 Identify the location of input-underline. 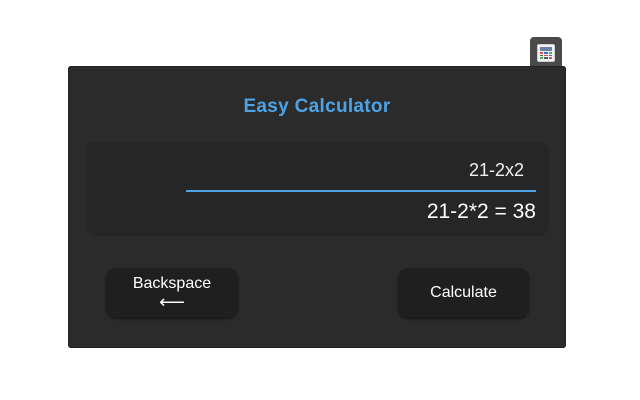
(361, 191).